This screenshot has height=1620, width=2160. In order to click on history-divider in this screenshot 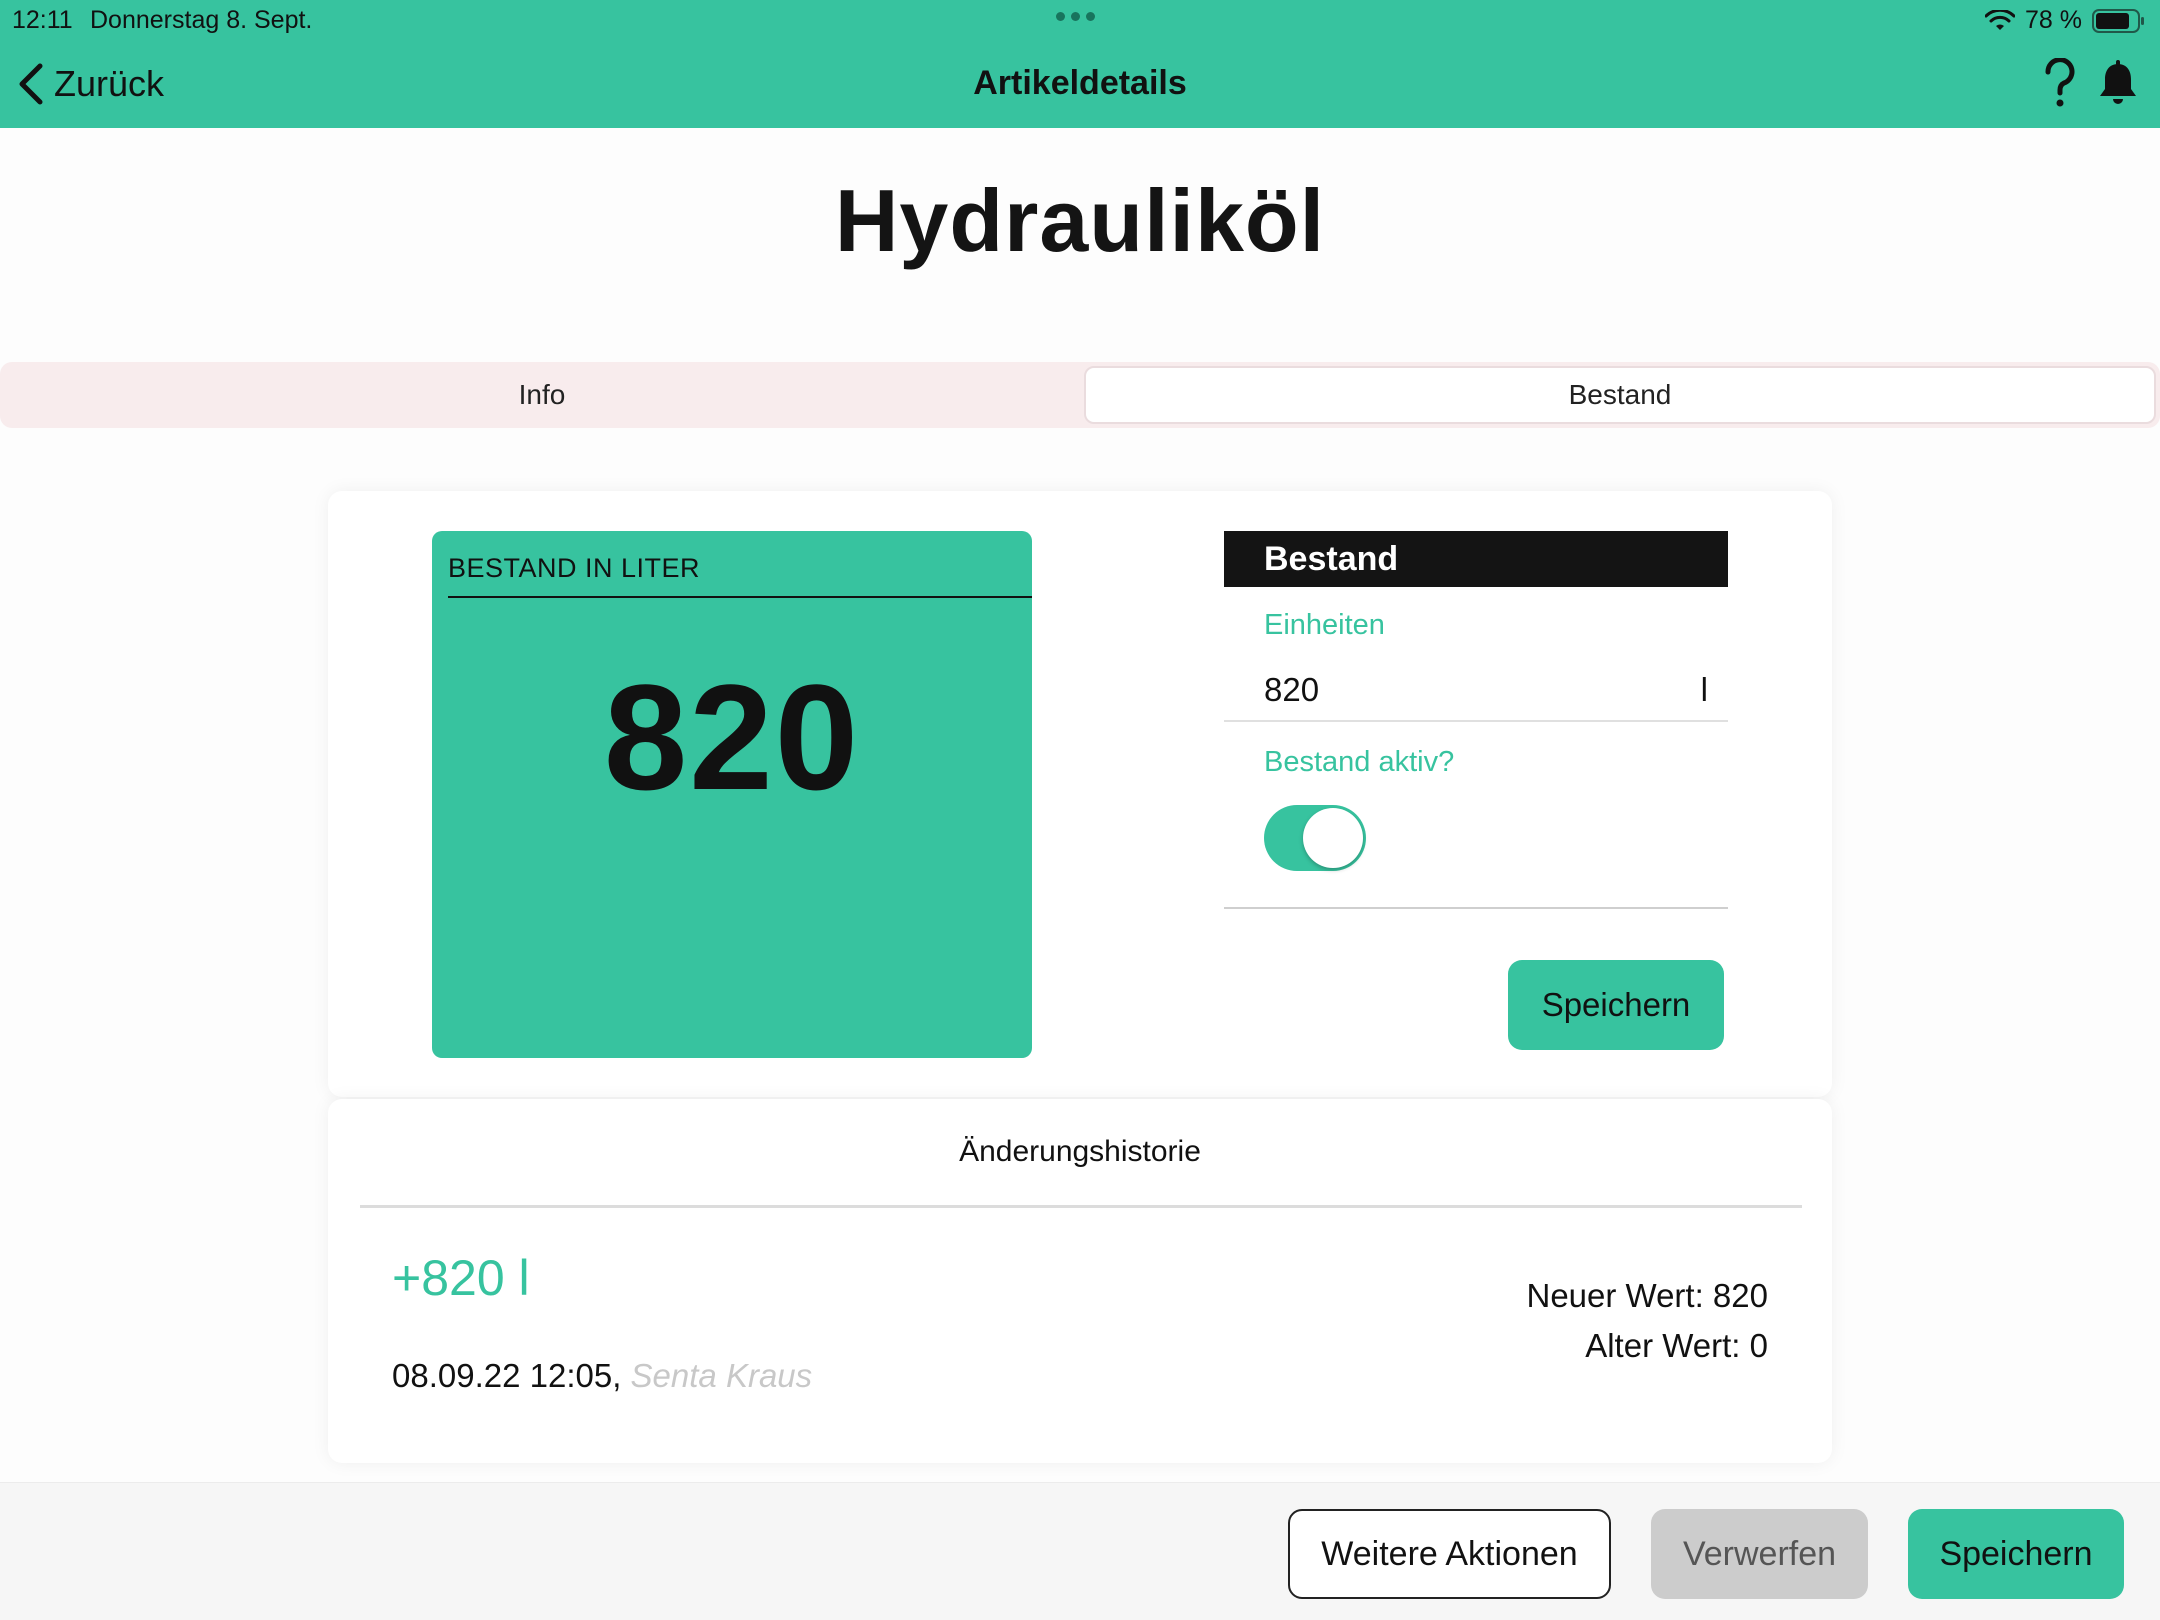, I will do `click(1081, 1206)`.